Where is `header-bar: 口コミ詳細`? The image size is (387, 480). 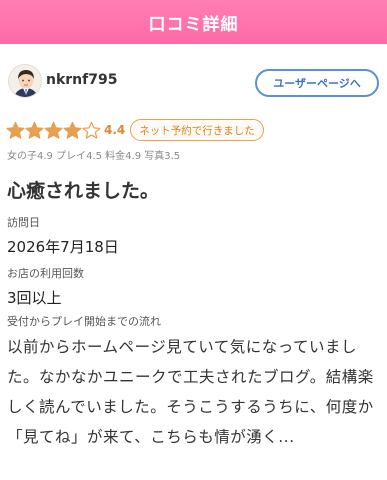
header-bar: 口コミ詳細 is located at coordinates (193, 22).